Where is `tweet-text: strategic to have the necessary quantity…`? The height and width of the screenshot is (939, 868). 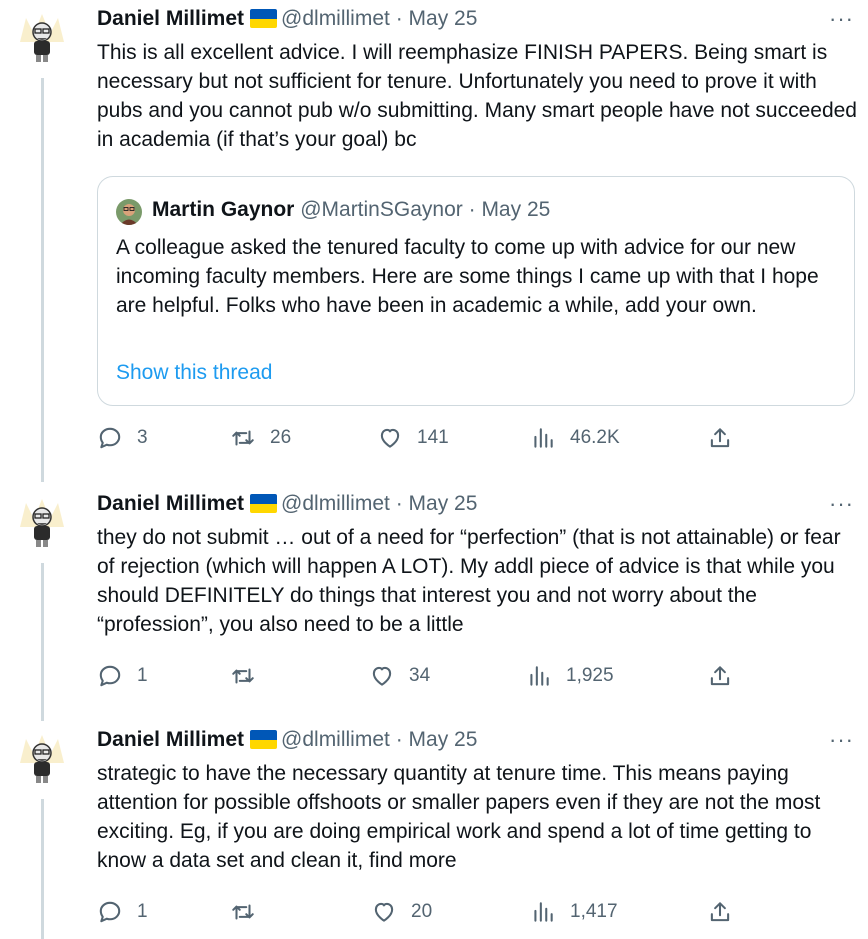 tweet-text: strategic to have the necessary quantity… is located at coordinates (459, 817).